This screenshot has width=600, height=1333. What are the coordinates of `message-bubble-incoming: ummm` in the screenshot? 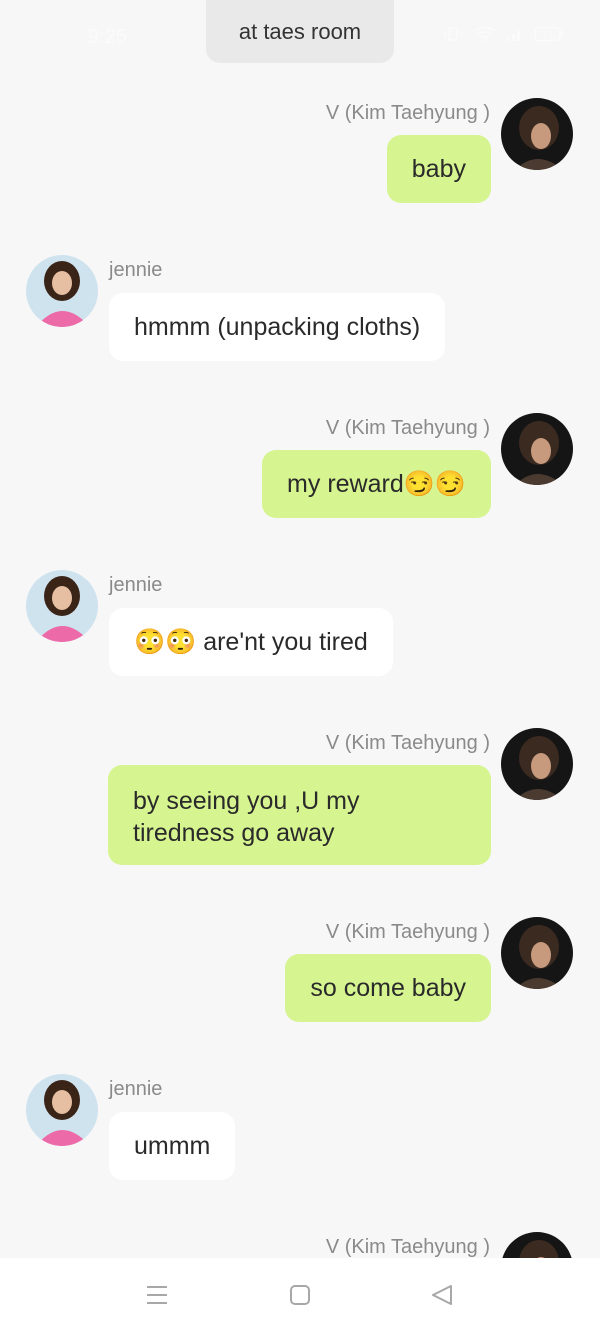 It's located at (172, 1146).